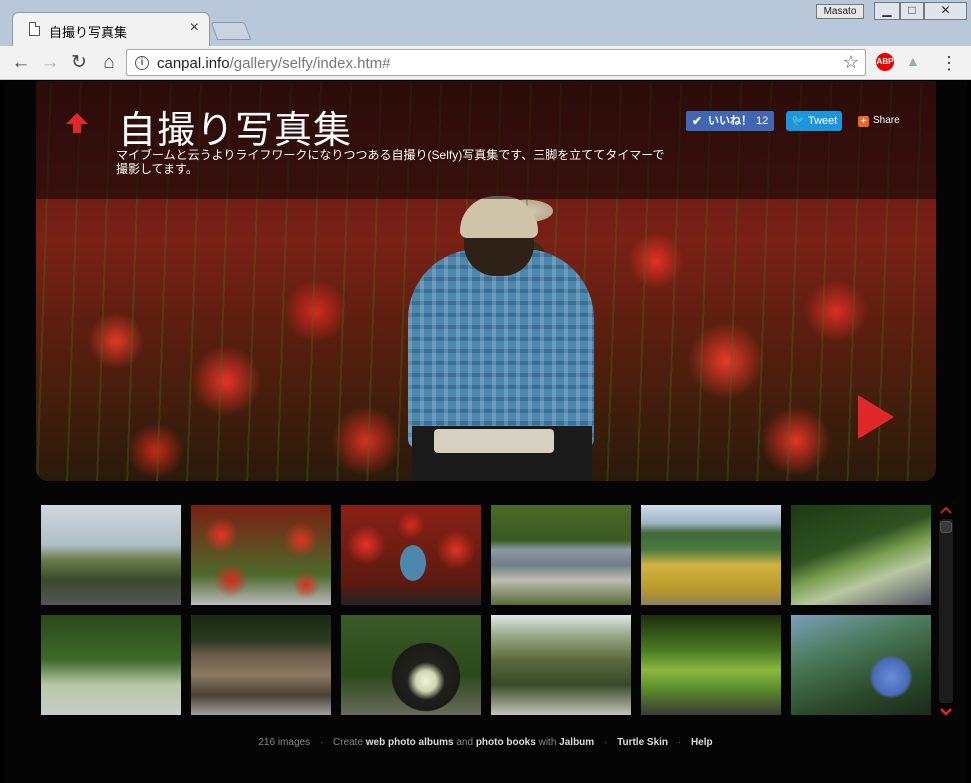 This screenshot has width=971, height=783. I want to click on like-label: いいね！, so click(730, 121).